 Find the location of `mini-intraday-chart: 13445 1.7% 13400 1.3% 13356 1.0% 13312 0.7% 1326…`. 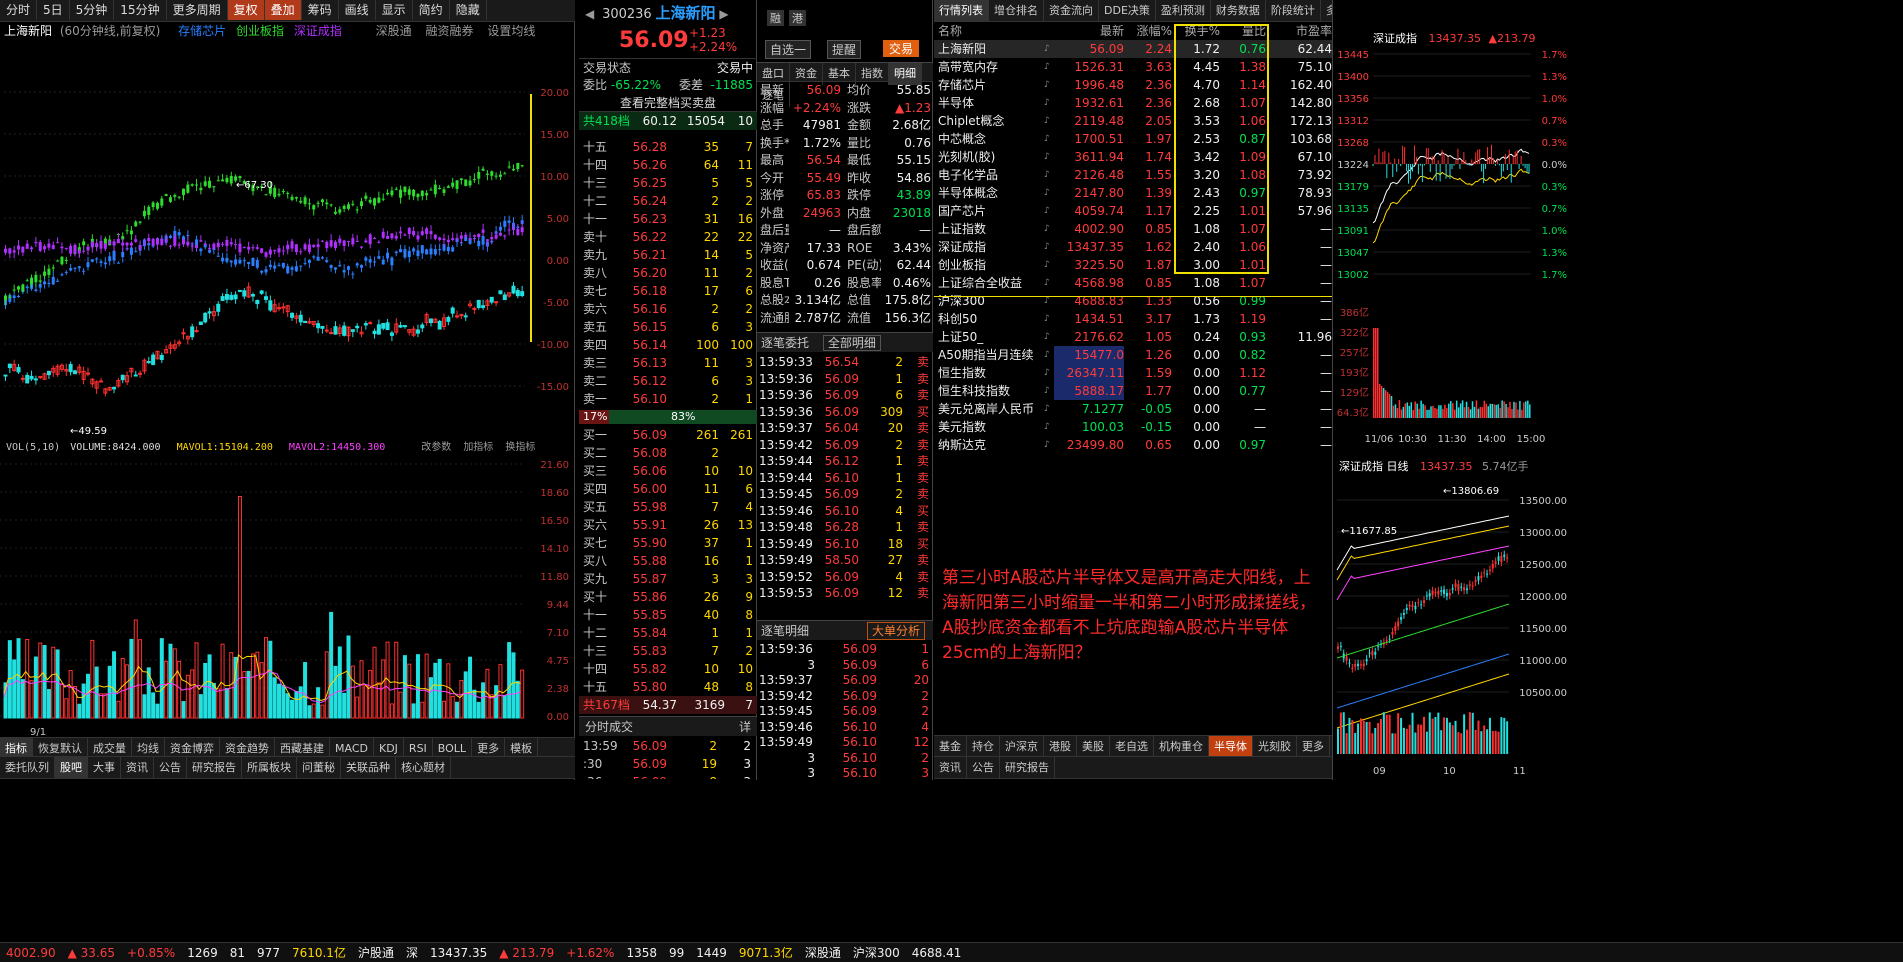

mini-intraday-chart: 13445 1.7% 13400 1.3% 13356 1.0% 13312 0.7% 1326… is located at coordinates (1451, 246).